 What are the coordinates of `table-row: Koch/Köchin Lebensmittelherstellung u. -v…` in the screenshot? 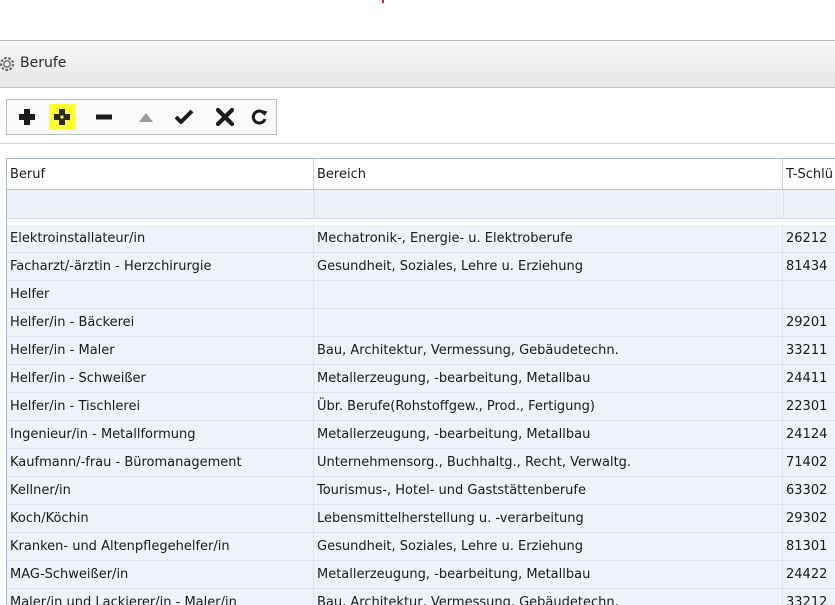 It's located at (421, 519).